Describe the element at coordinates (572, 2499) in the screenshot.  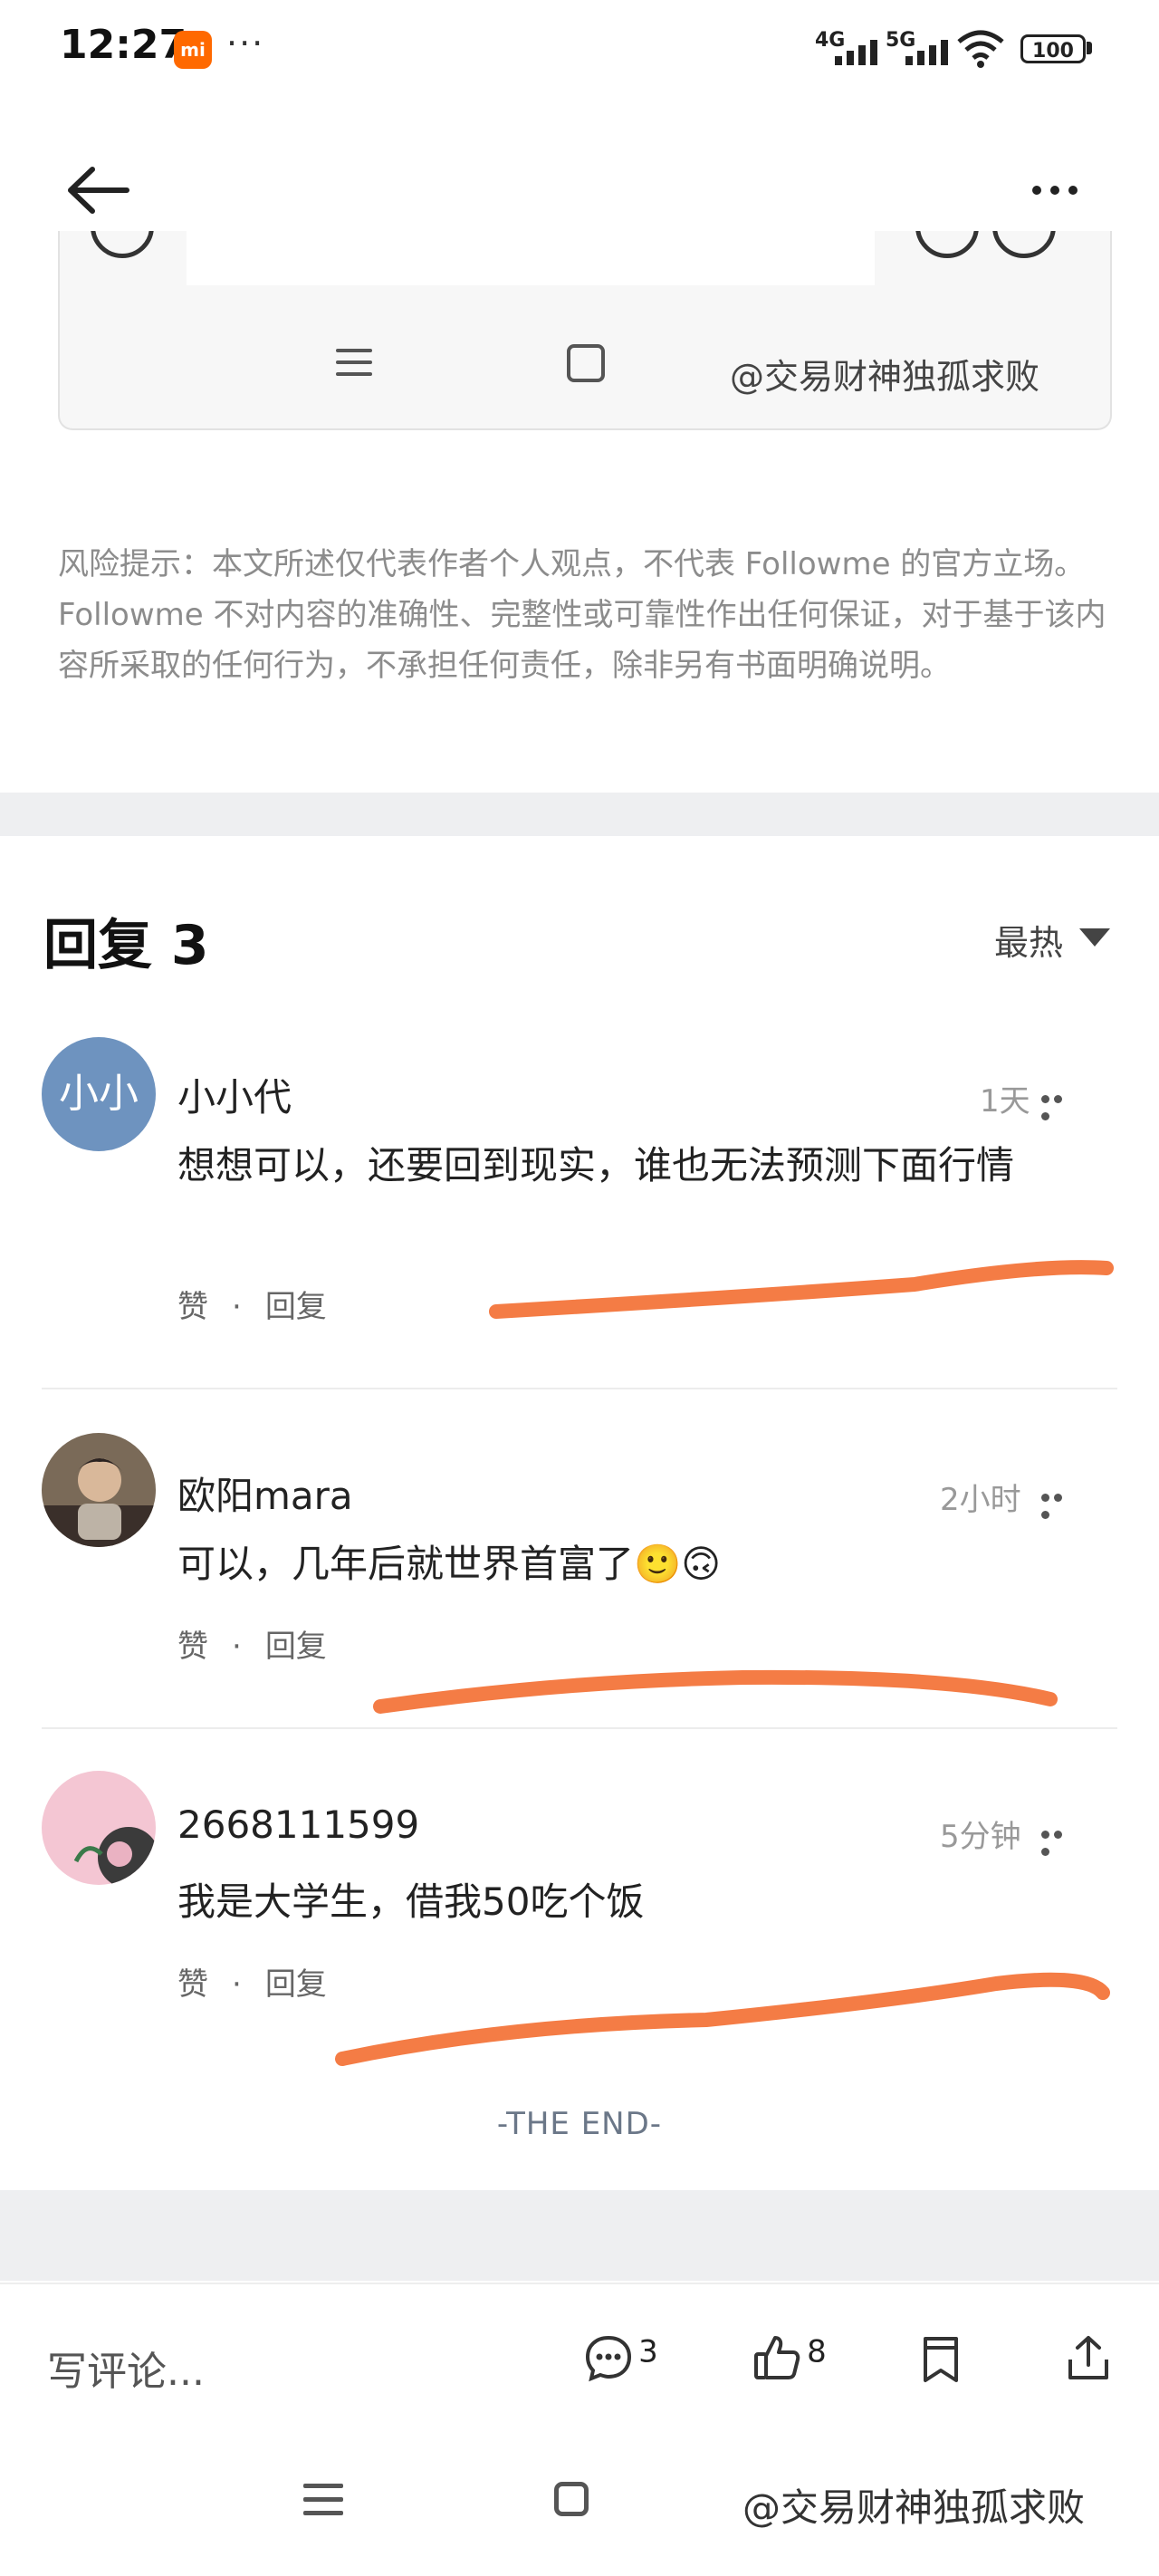
I see `nav-home-icon` at that location.